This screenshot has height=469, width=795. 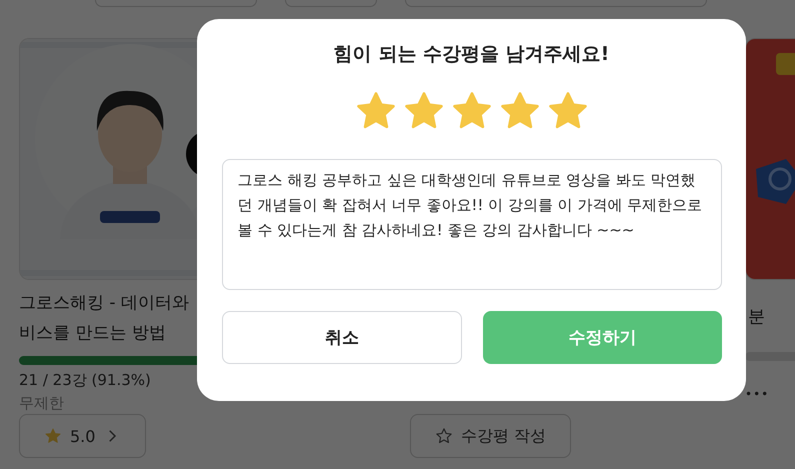 I want to click on rating-button: 5.0, so click(x=82, y=436).